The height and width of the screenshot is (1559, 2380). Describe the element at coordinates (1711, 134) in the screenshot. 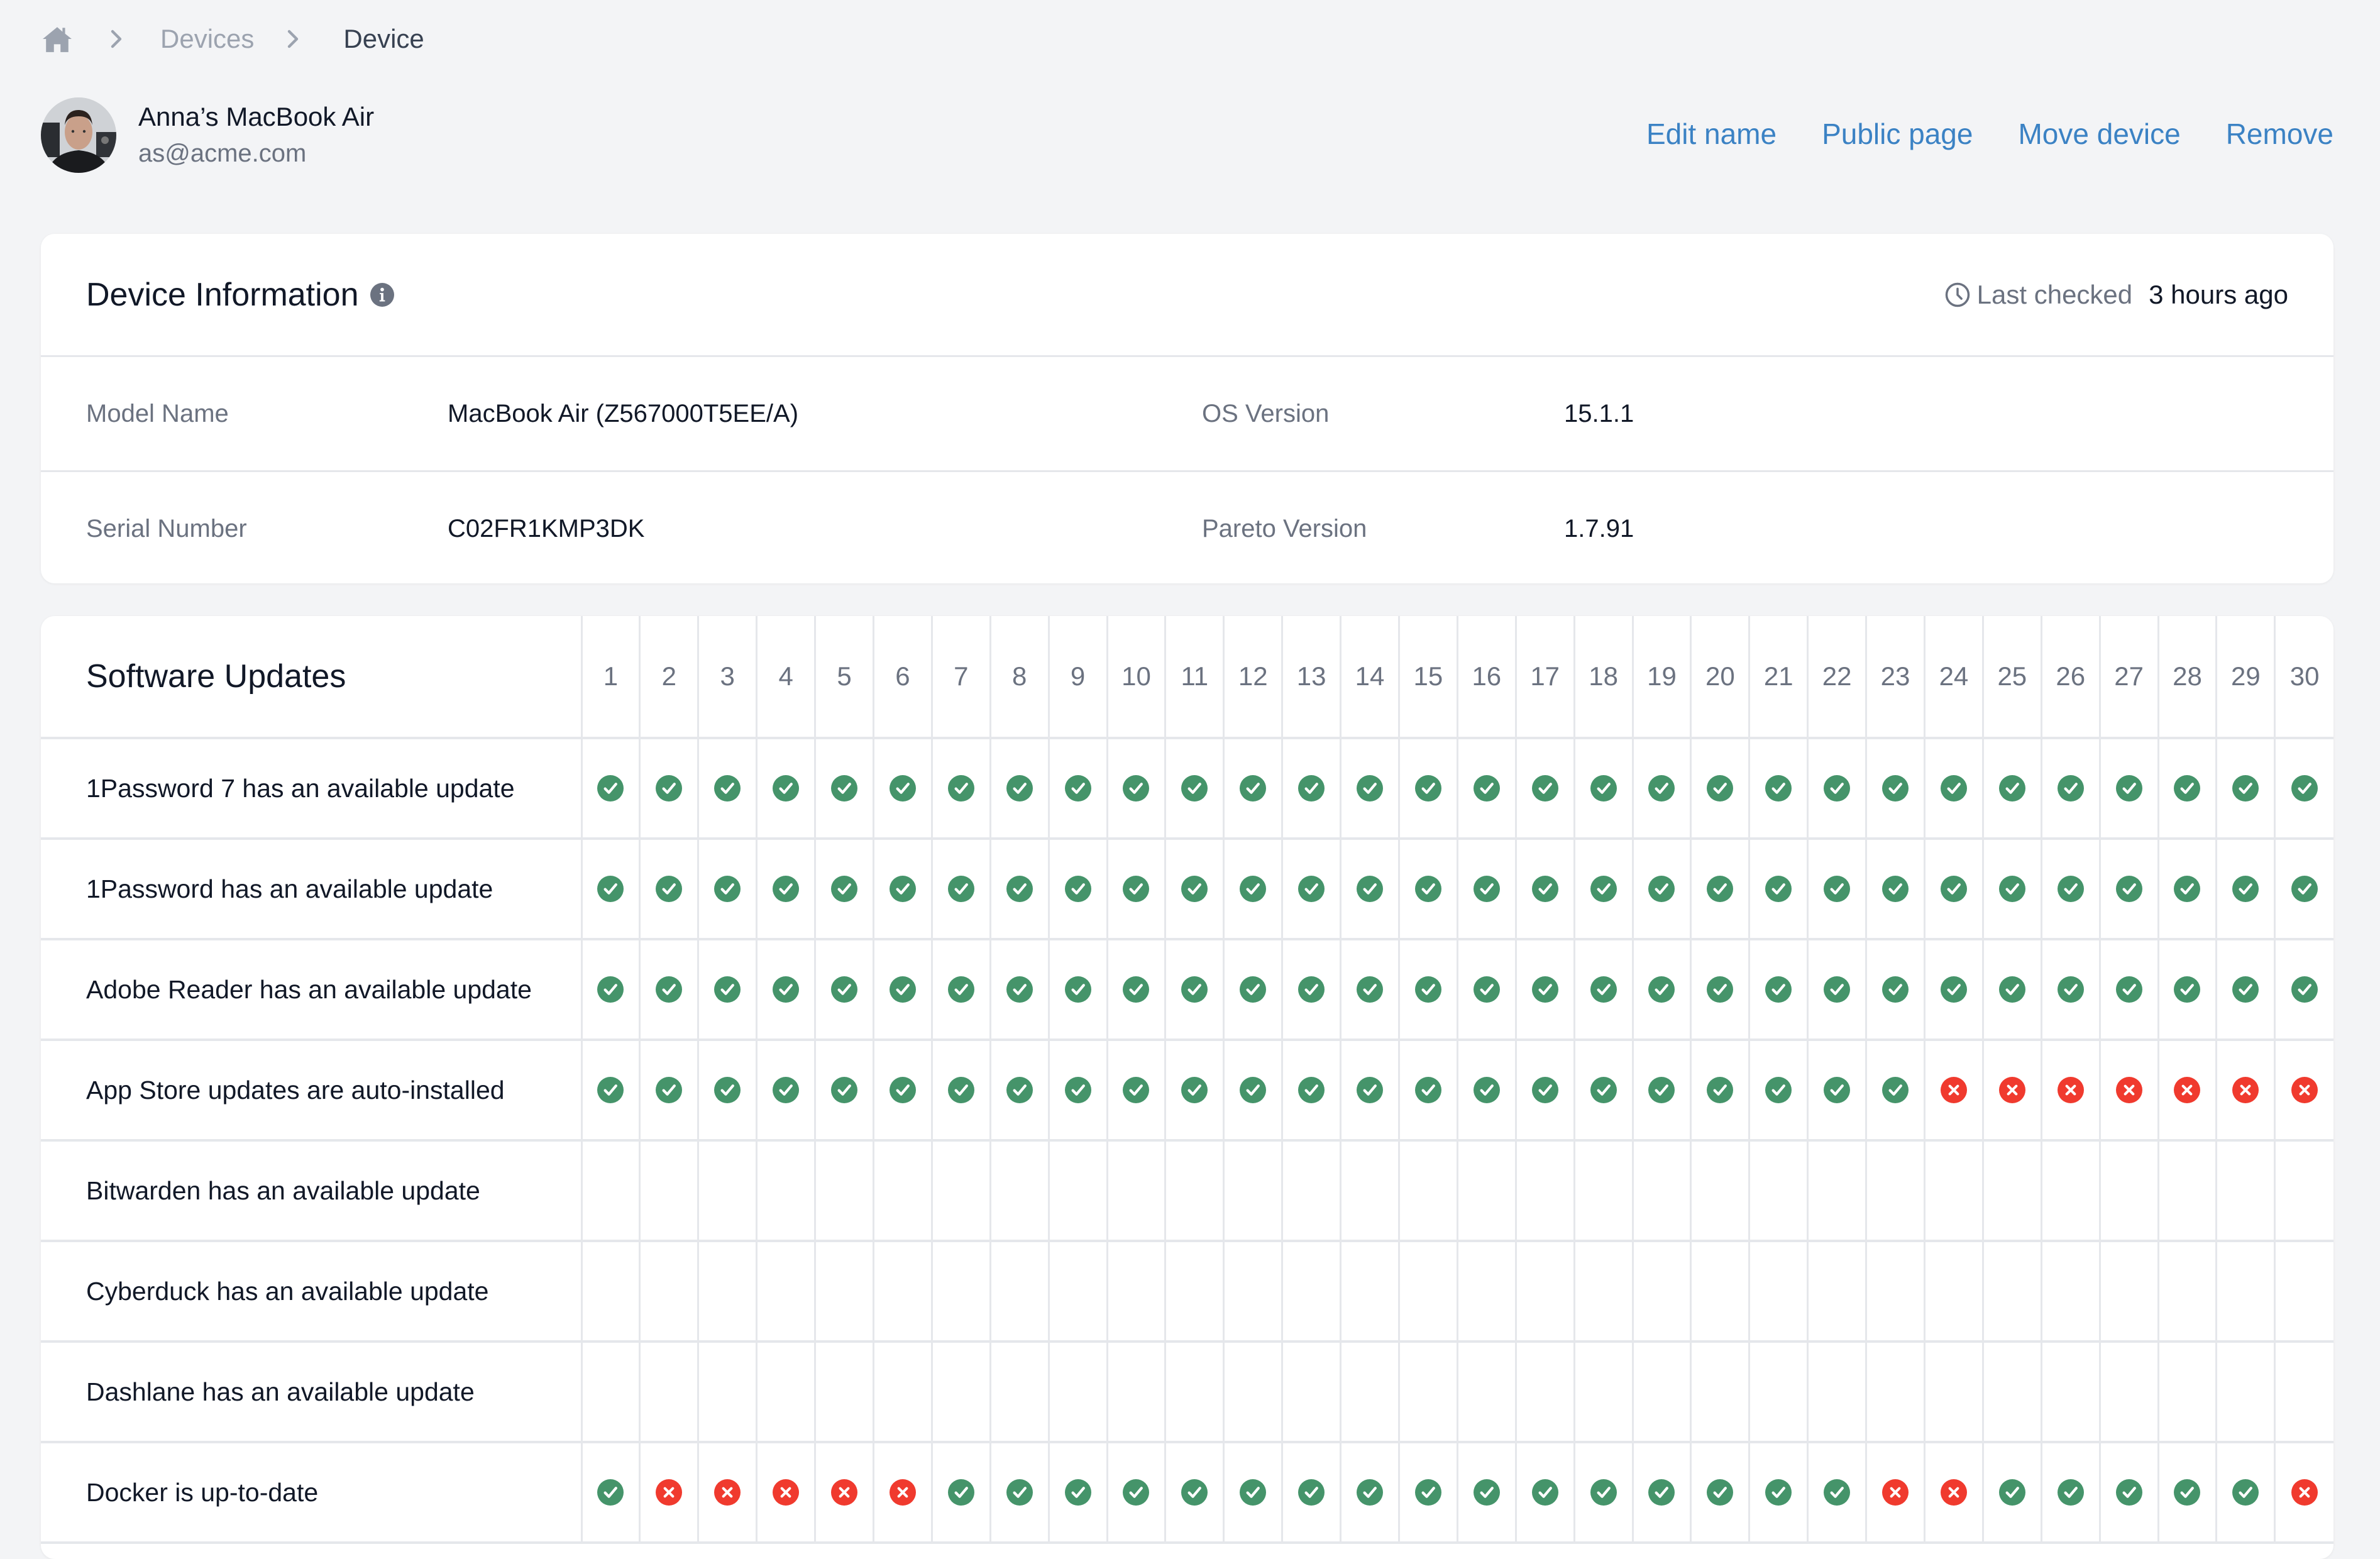

I see `edit-name-link: Edit name` at that location.